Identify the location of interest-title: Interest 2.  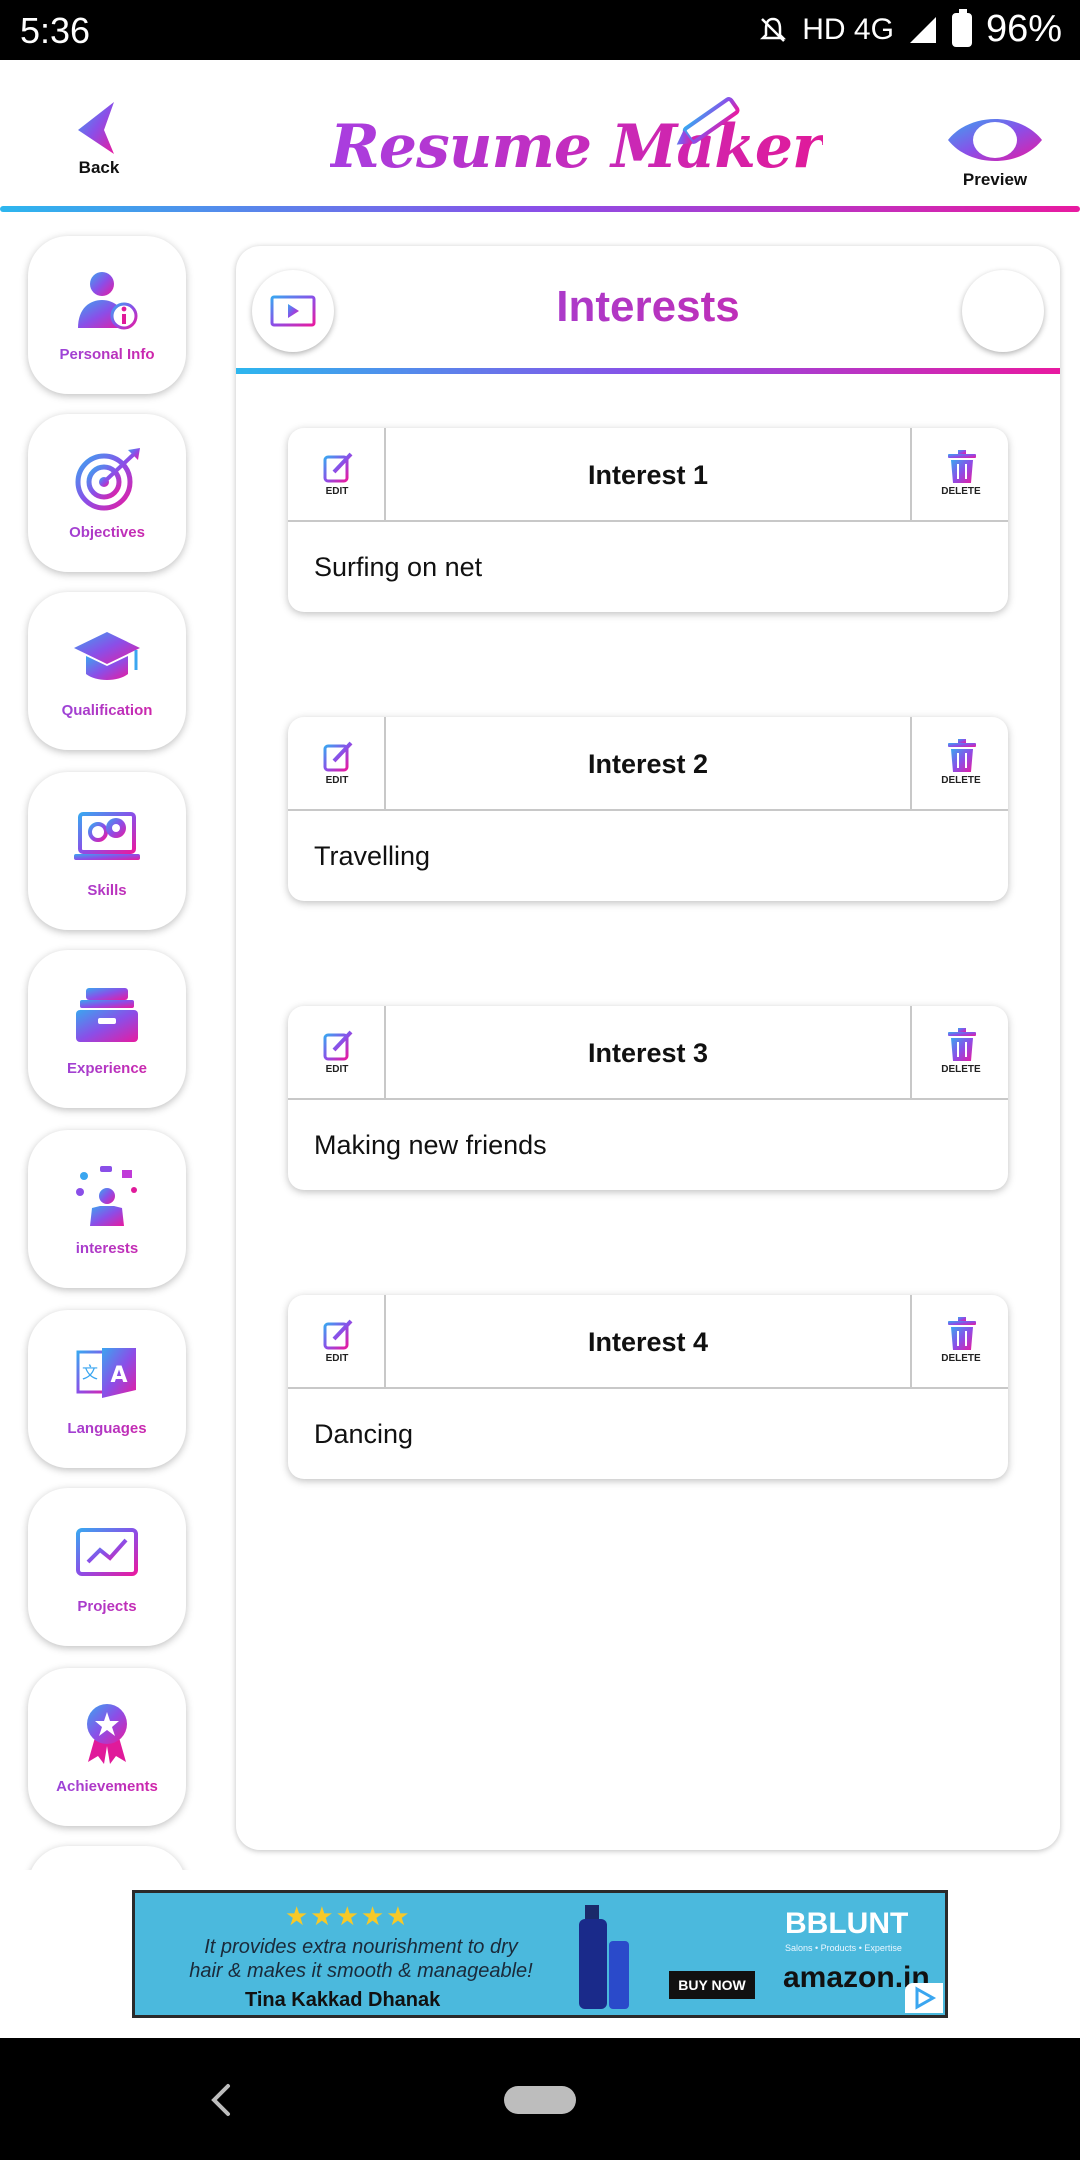
(648, 764).